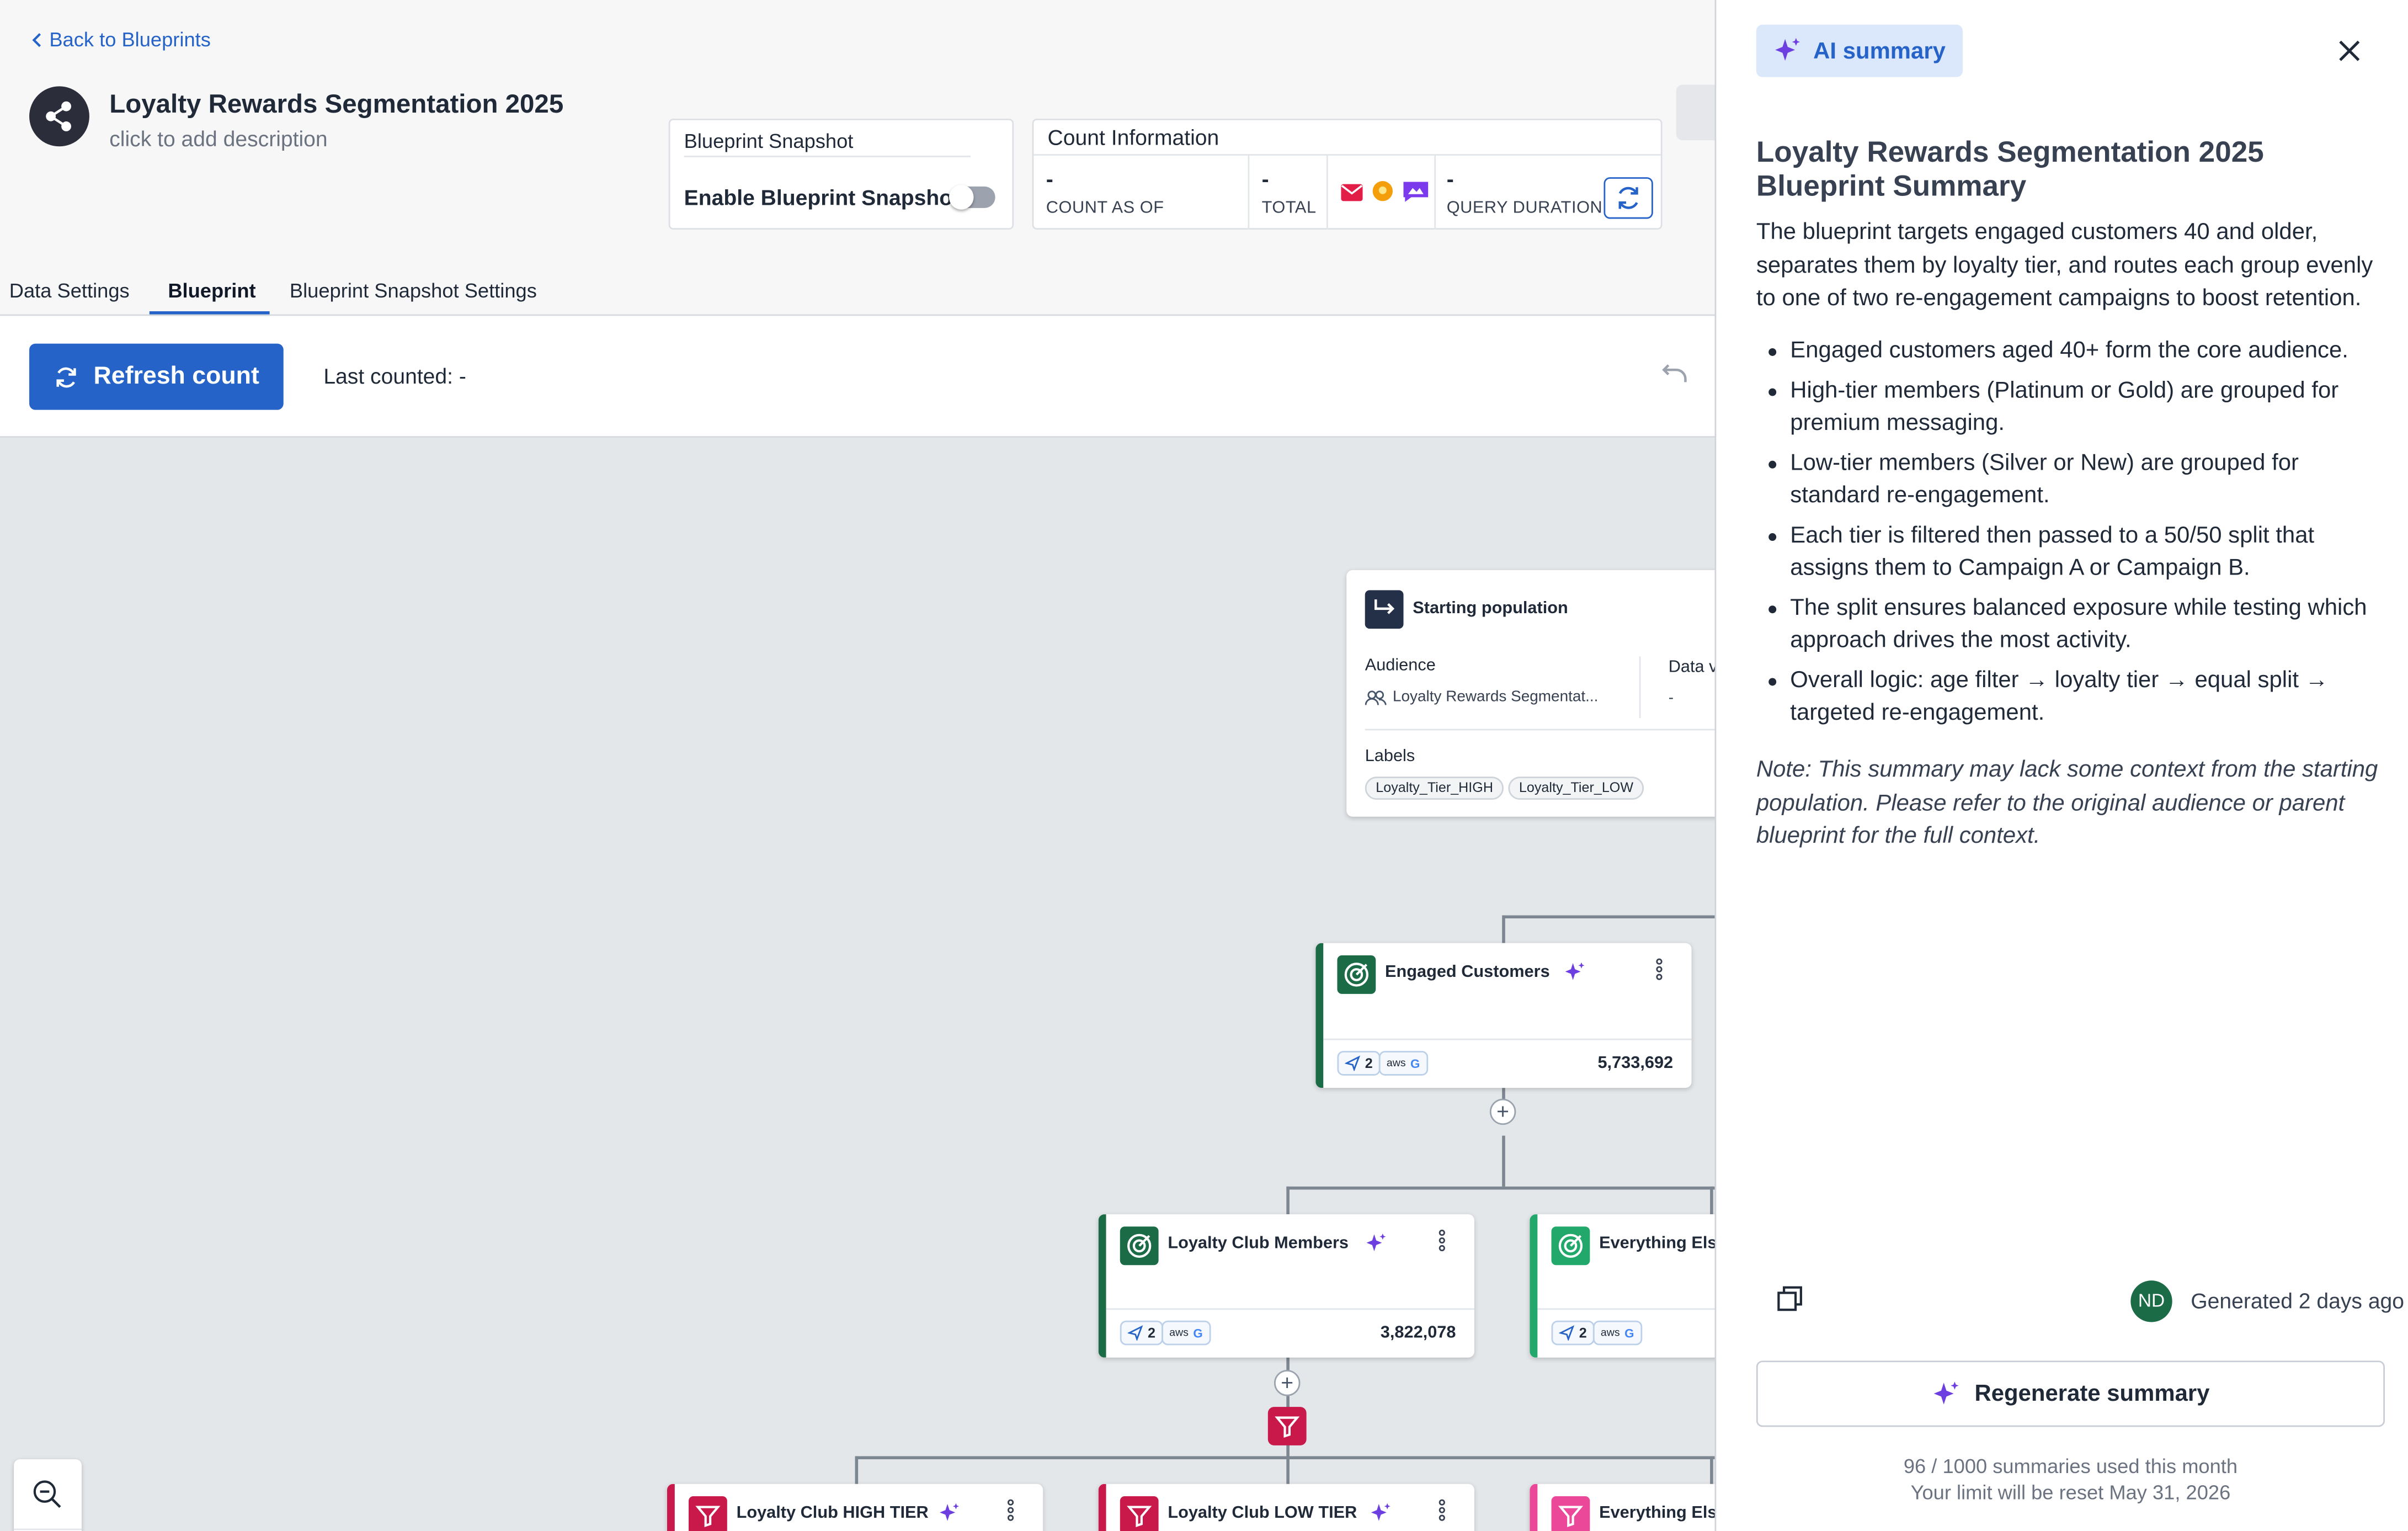 The width and height of the screenshot is (2408, 1531). What do you see at coordinates (2349, 54) in the screenshot?
I see `close-icon` at bounding box center [2349, 54].